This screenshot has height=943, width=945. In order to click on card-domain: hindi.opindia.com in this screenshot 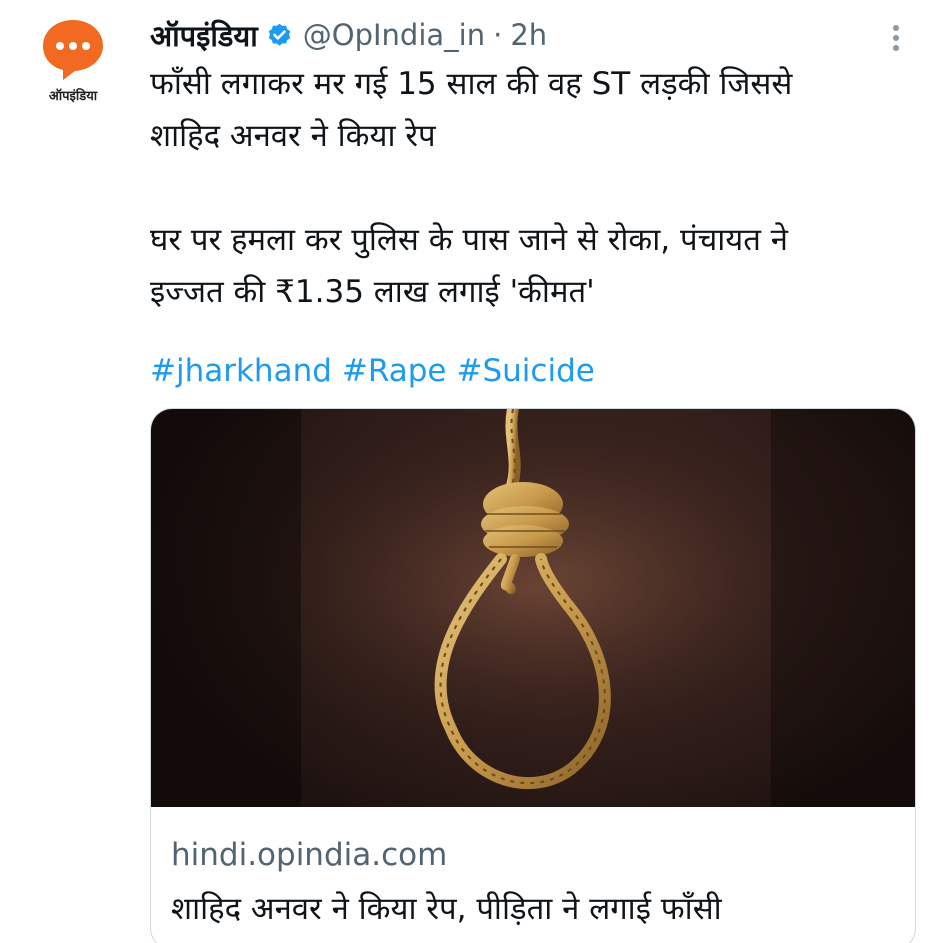, I will do `click(309, 855)`.